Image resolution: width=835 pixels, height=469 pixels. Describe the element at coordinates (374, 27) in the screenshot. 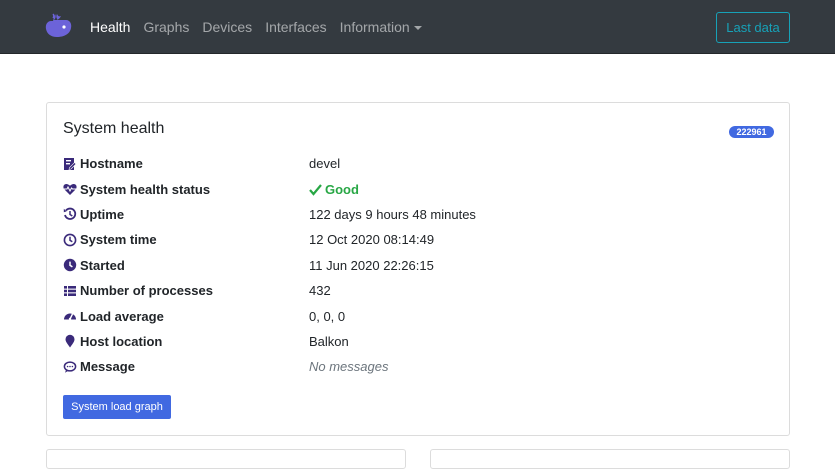

I see `nav-dropdown-label: Information` at that location.